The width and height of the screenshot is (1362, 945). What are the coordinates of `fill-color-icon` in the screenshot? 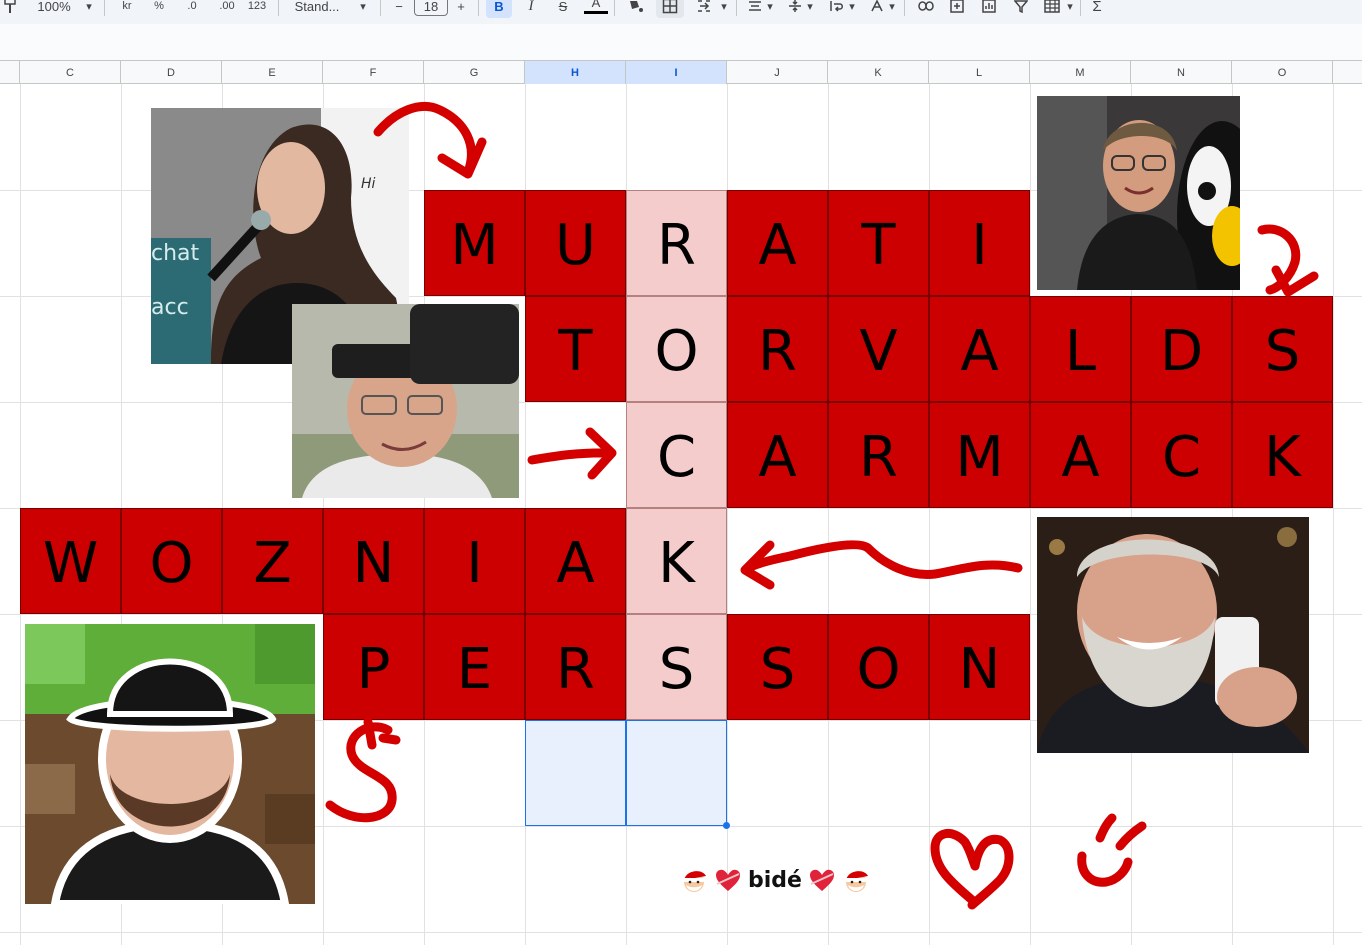 It's located at (635, 9).